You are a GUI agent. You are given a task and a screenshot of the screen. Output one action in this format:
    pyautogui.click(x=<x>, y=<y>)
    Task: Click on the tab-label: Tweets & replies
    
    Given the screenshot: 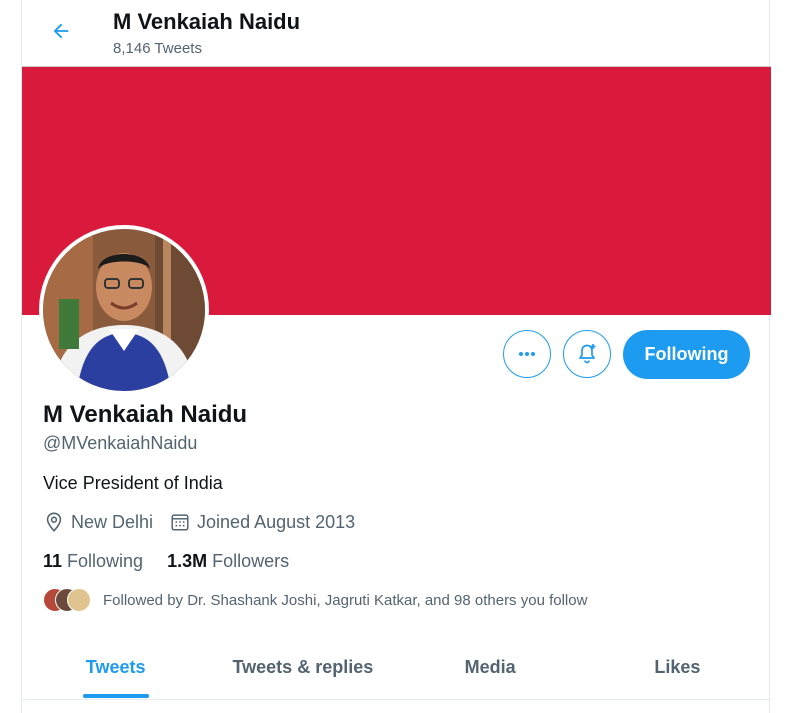 What is the action you would take?
    pyautogui.click(x=303, y=666)
    